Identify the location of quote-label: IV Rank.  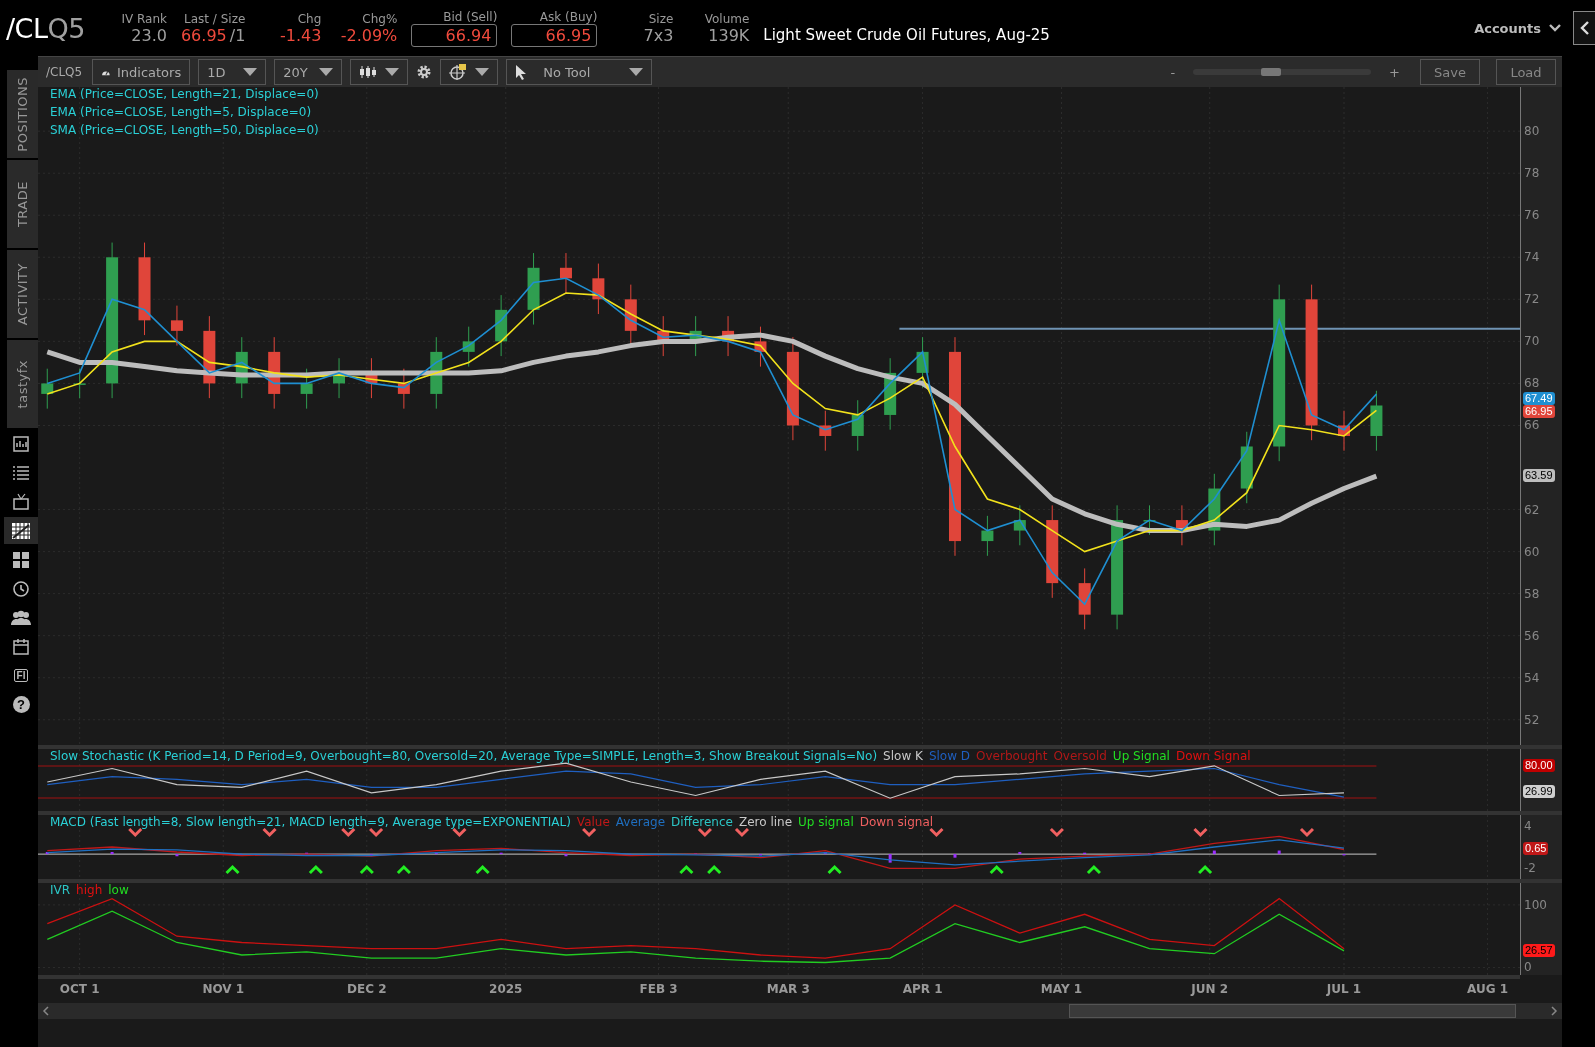
(144, 18).